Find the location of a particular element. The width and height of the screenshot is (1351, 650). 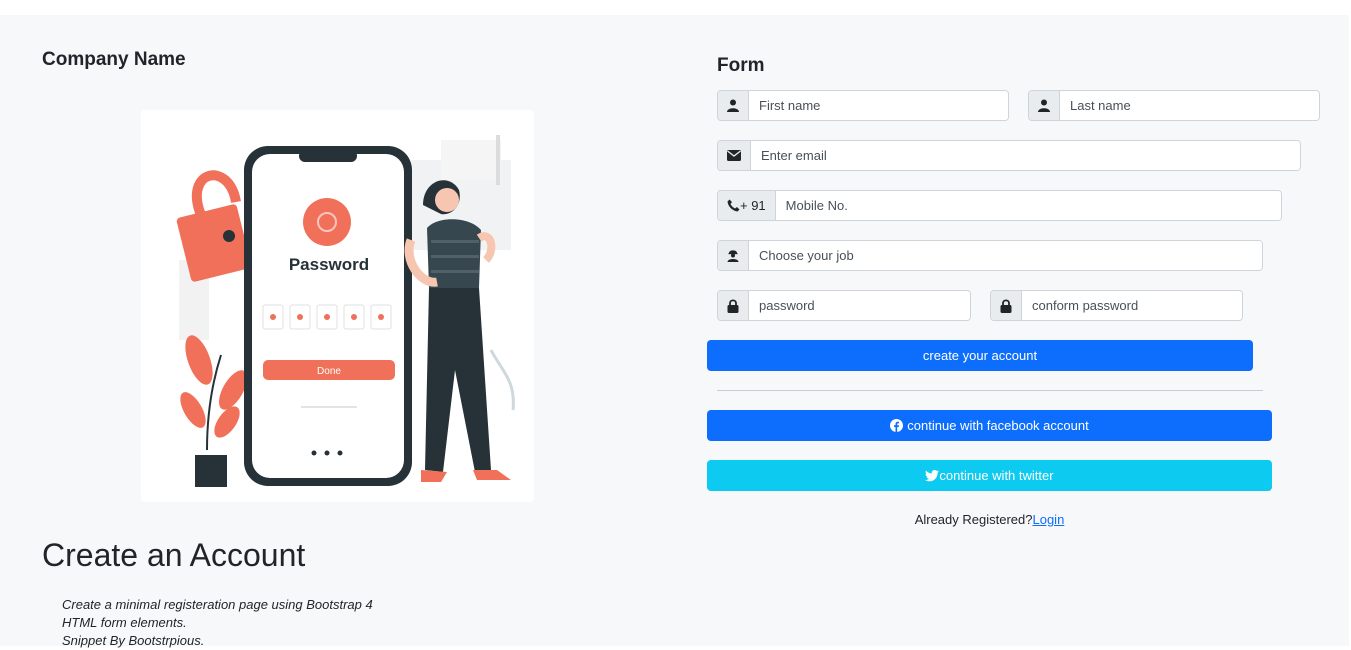

login-link: Login is located at coordinates (1048, 519).